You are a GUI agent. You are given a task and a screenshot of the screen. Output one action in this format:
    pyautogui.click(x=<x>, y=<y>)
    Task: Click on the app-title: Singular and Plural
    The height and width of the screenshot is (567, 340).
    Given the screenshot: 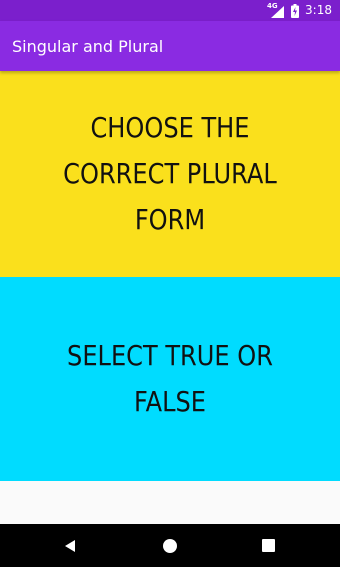 What is the action you would take?
    pyautogui.click(x=88, y=46)
    